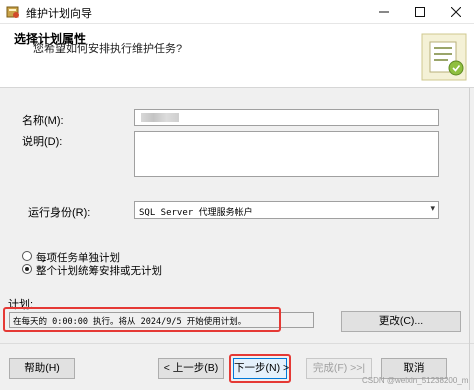  Describe the element at coordinates (286, 210) in the screenshot. I see `run-as-select: SQL Server 代理服务帐户 ▾` at that location.